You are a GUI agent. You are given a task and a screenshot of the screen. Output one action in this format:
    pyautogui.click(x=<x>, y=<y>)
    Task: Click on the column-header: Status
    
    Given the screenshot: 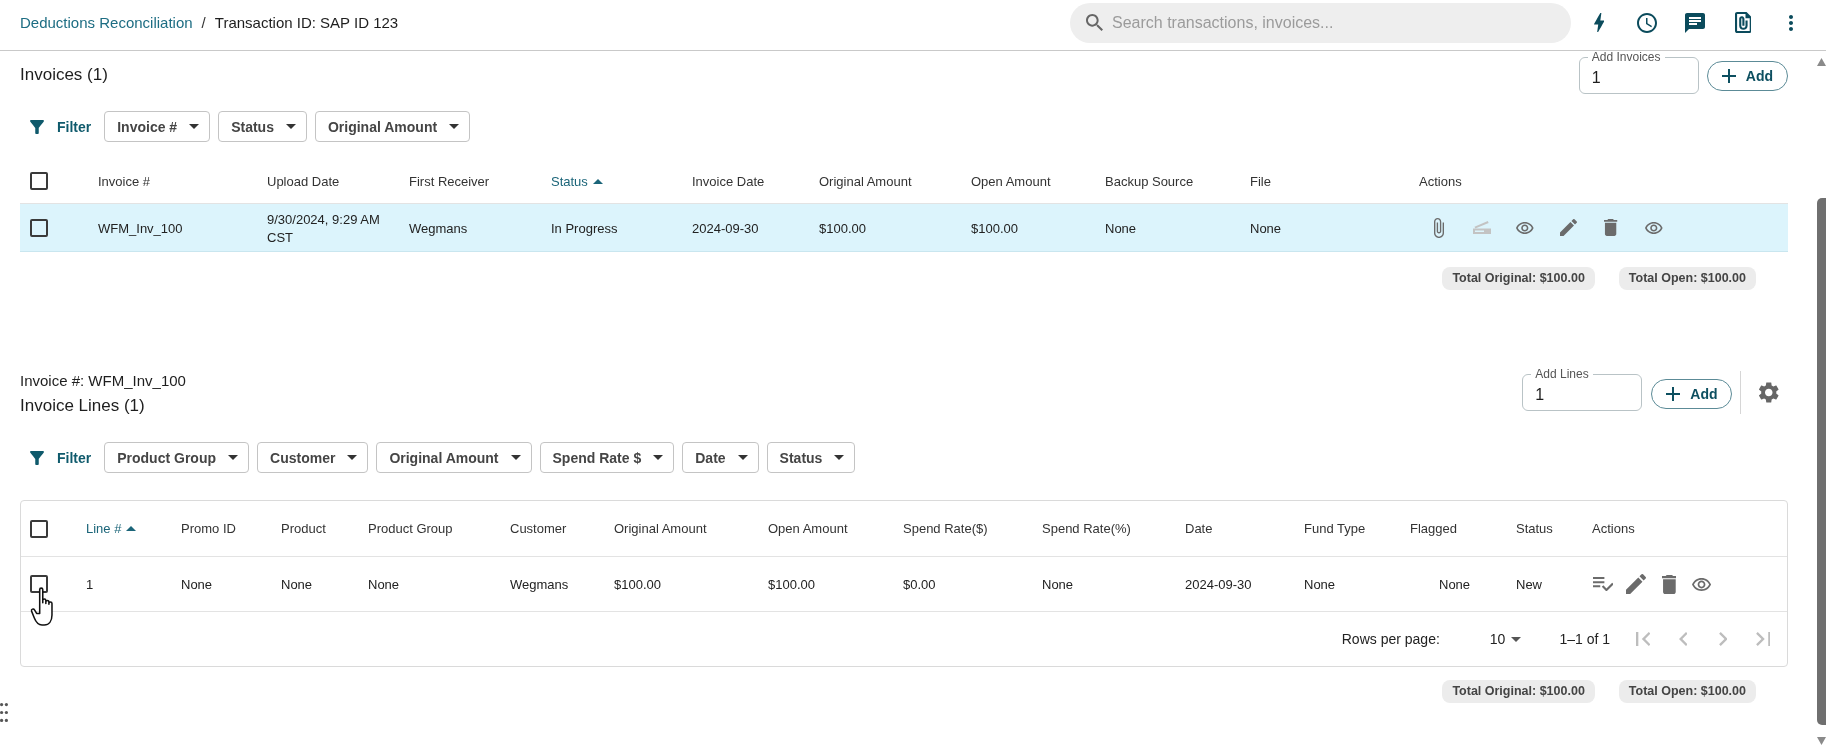 What is the action you would take?
    pyautogui.click(x=1534, y=528)
    